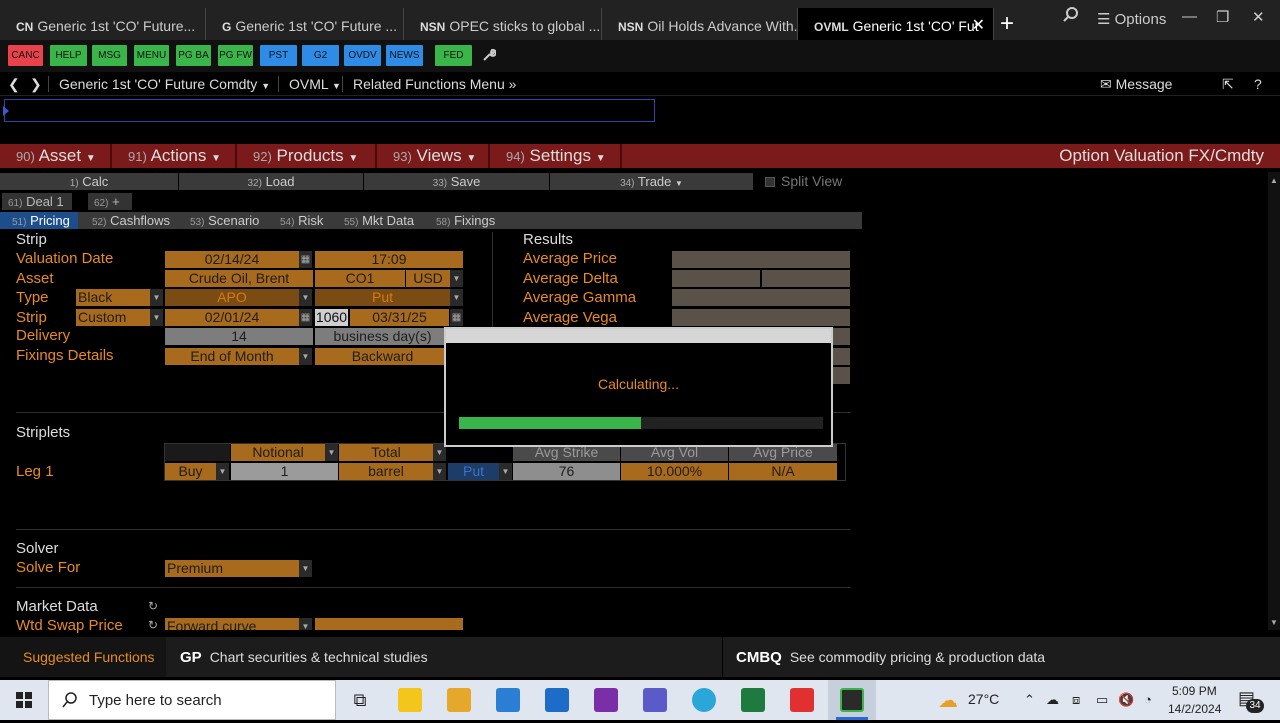 The width and height of the screenshot is (1280, 723). Describe the element at coordinates (39, 220) in the screenshot. I see `tab-pricing: 51) Pricing` at that location.